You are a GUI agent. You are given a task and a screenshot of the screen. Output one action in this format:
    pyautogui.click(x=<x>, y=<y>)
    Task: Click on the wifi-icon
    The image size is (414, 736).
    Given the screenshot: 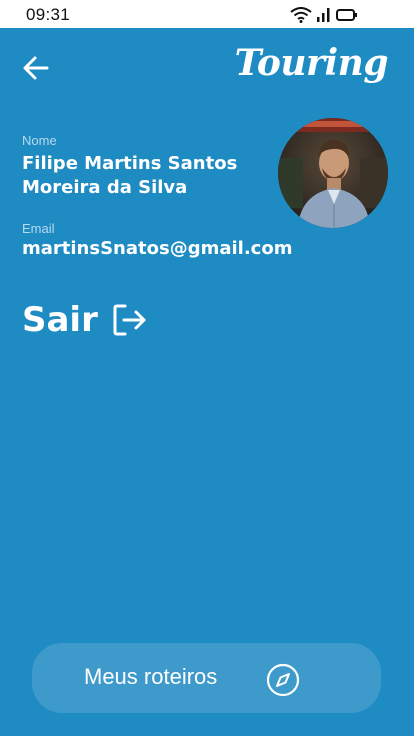 What is the action you would take?
    pyautogui.click(x=301, y=15)
    